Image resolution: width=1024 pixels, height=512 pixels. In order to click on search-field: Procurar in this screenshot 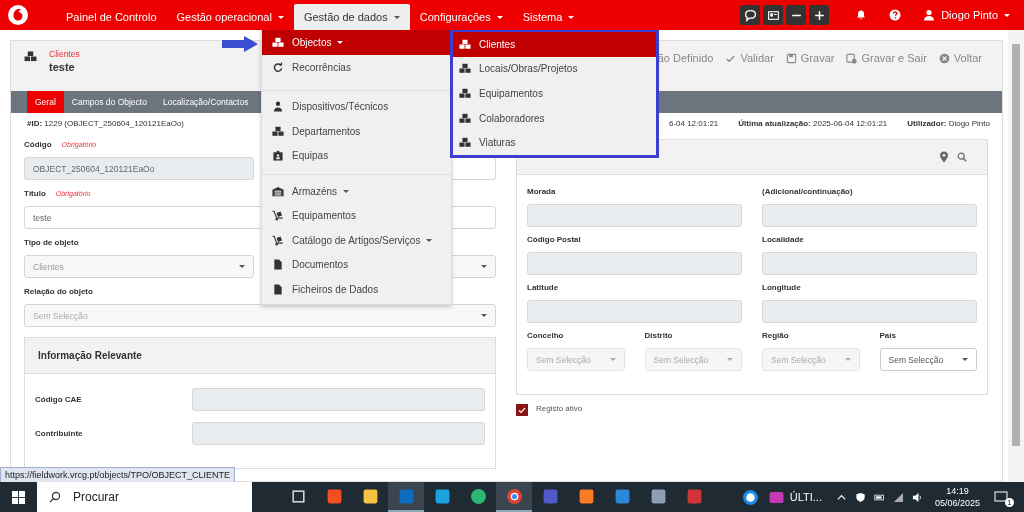, I will do `click(144, 497)`.